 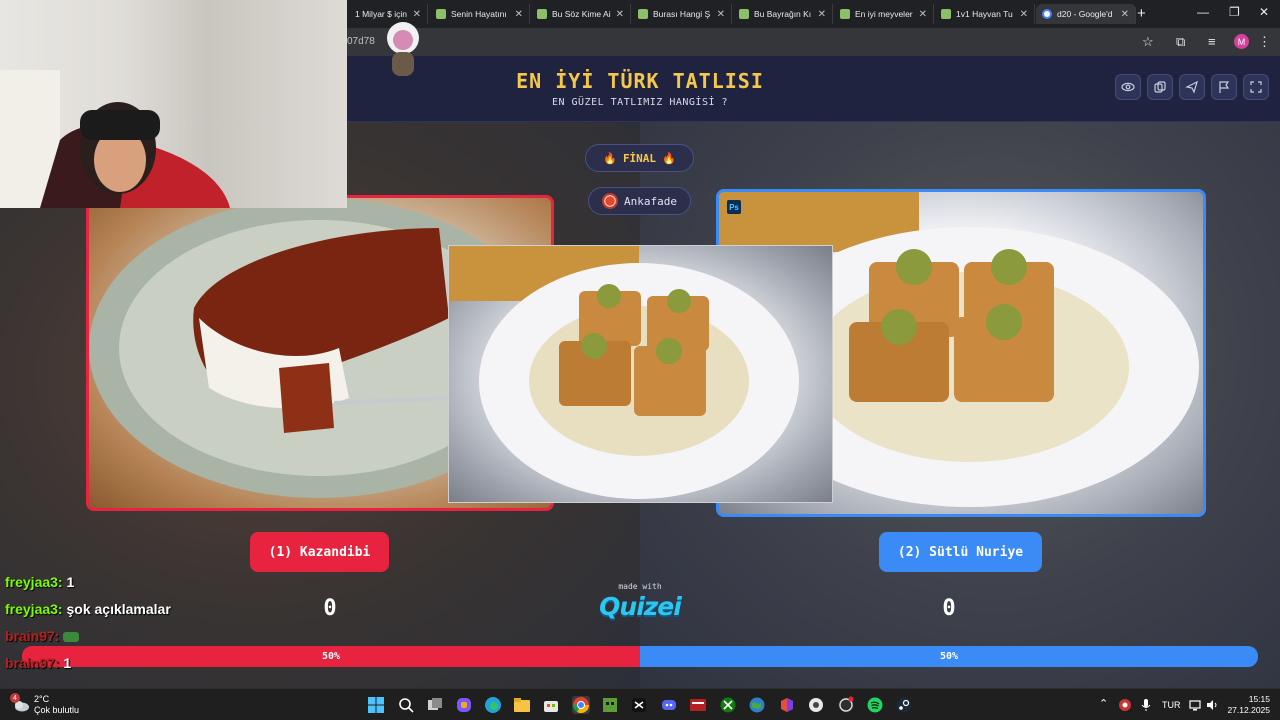 What do you see at coordinates (57, 710) in the screenshot?
I see `weather-desc: Çok bulutlu` at bounding box center [57, 710].